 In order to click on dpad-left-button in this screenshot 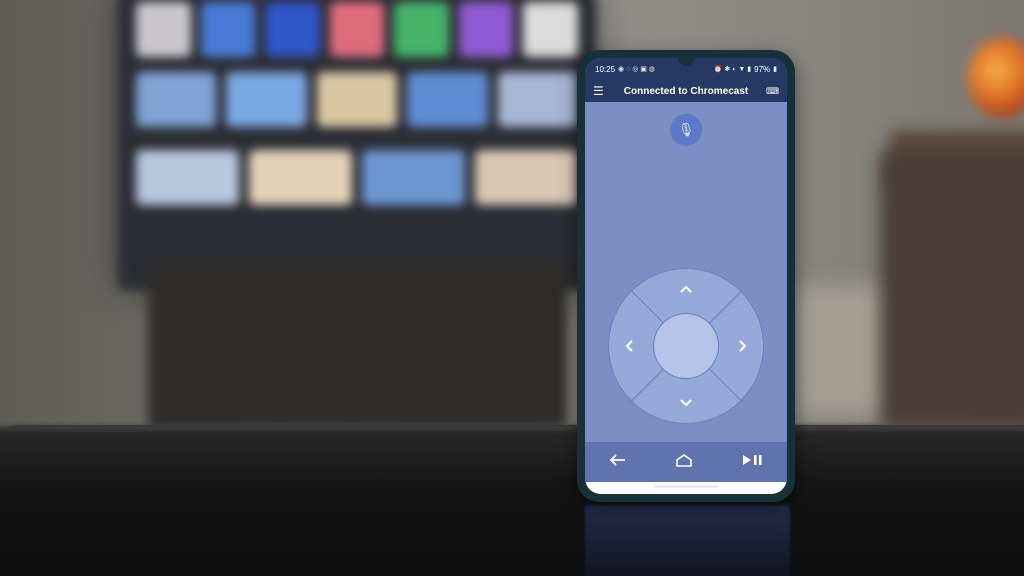, I will do `click(630, 346)`.